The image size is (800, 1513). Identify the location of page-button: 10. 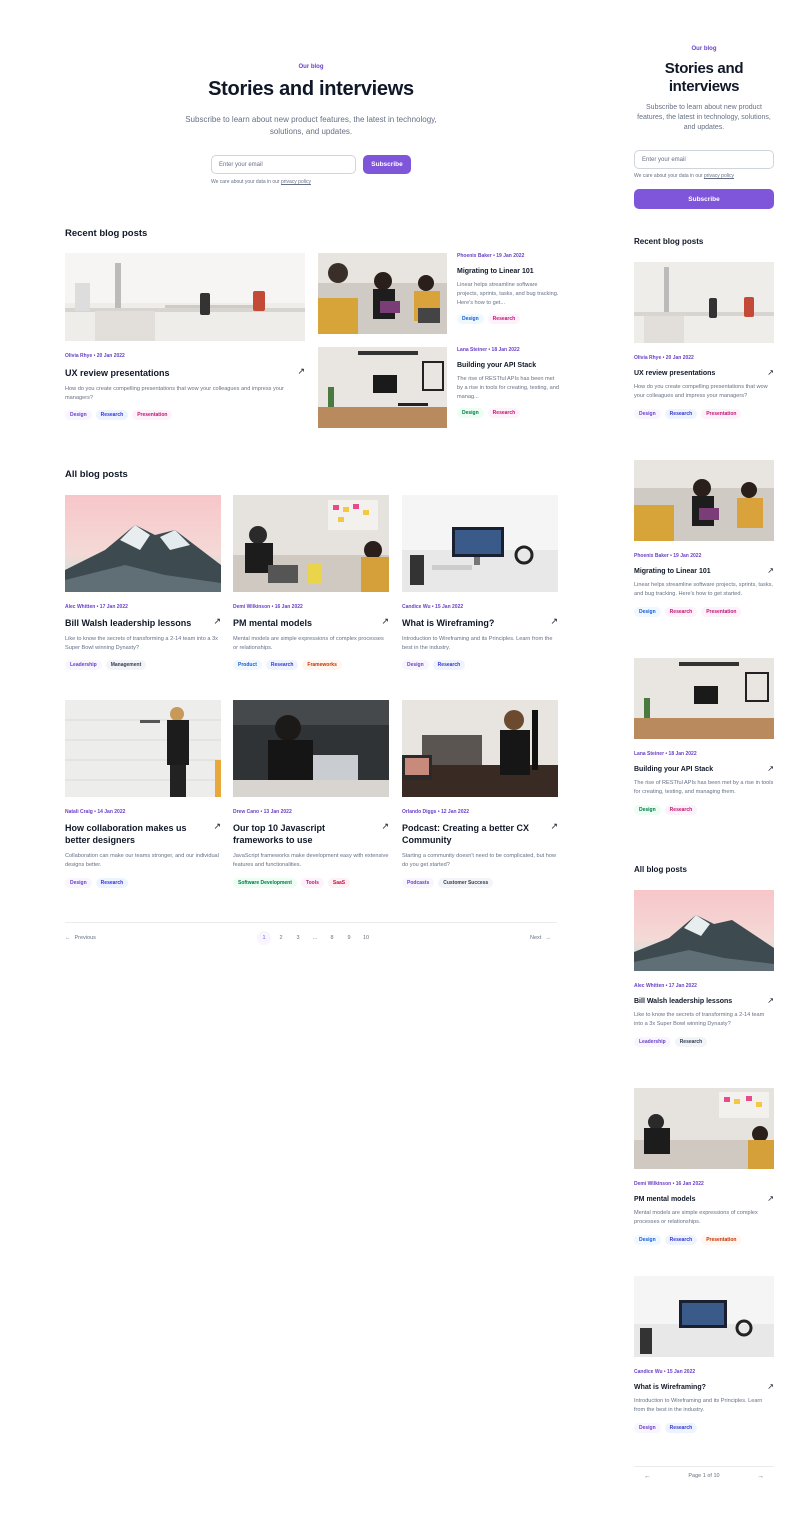
(366, 938).